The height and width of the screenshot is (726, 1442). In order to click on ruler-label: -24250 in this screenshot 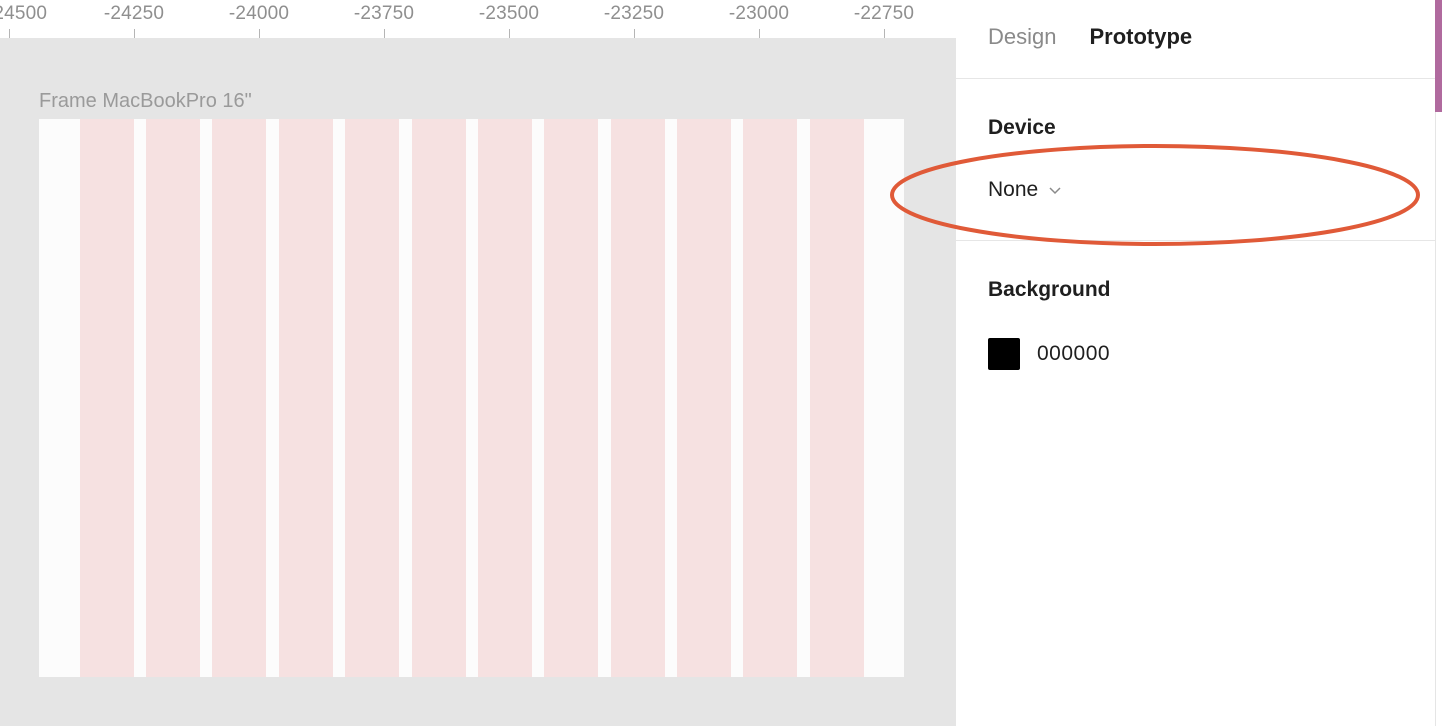, I will do `click(134, 13)`.